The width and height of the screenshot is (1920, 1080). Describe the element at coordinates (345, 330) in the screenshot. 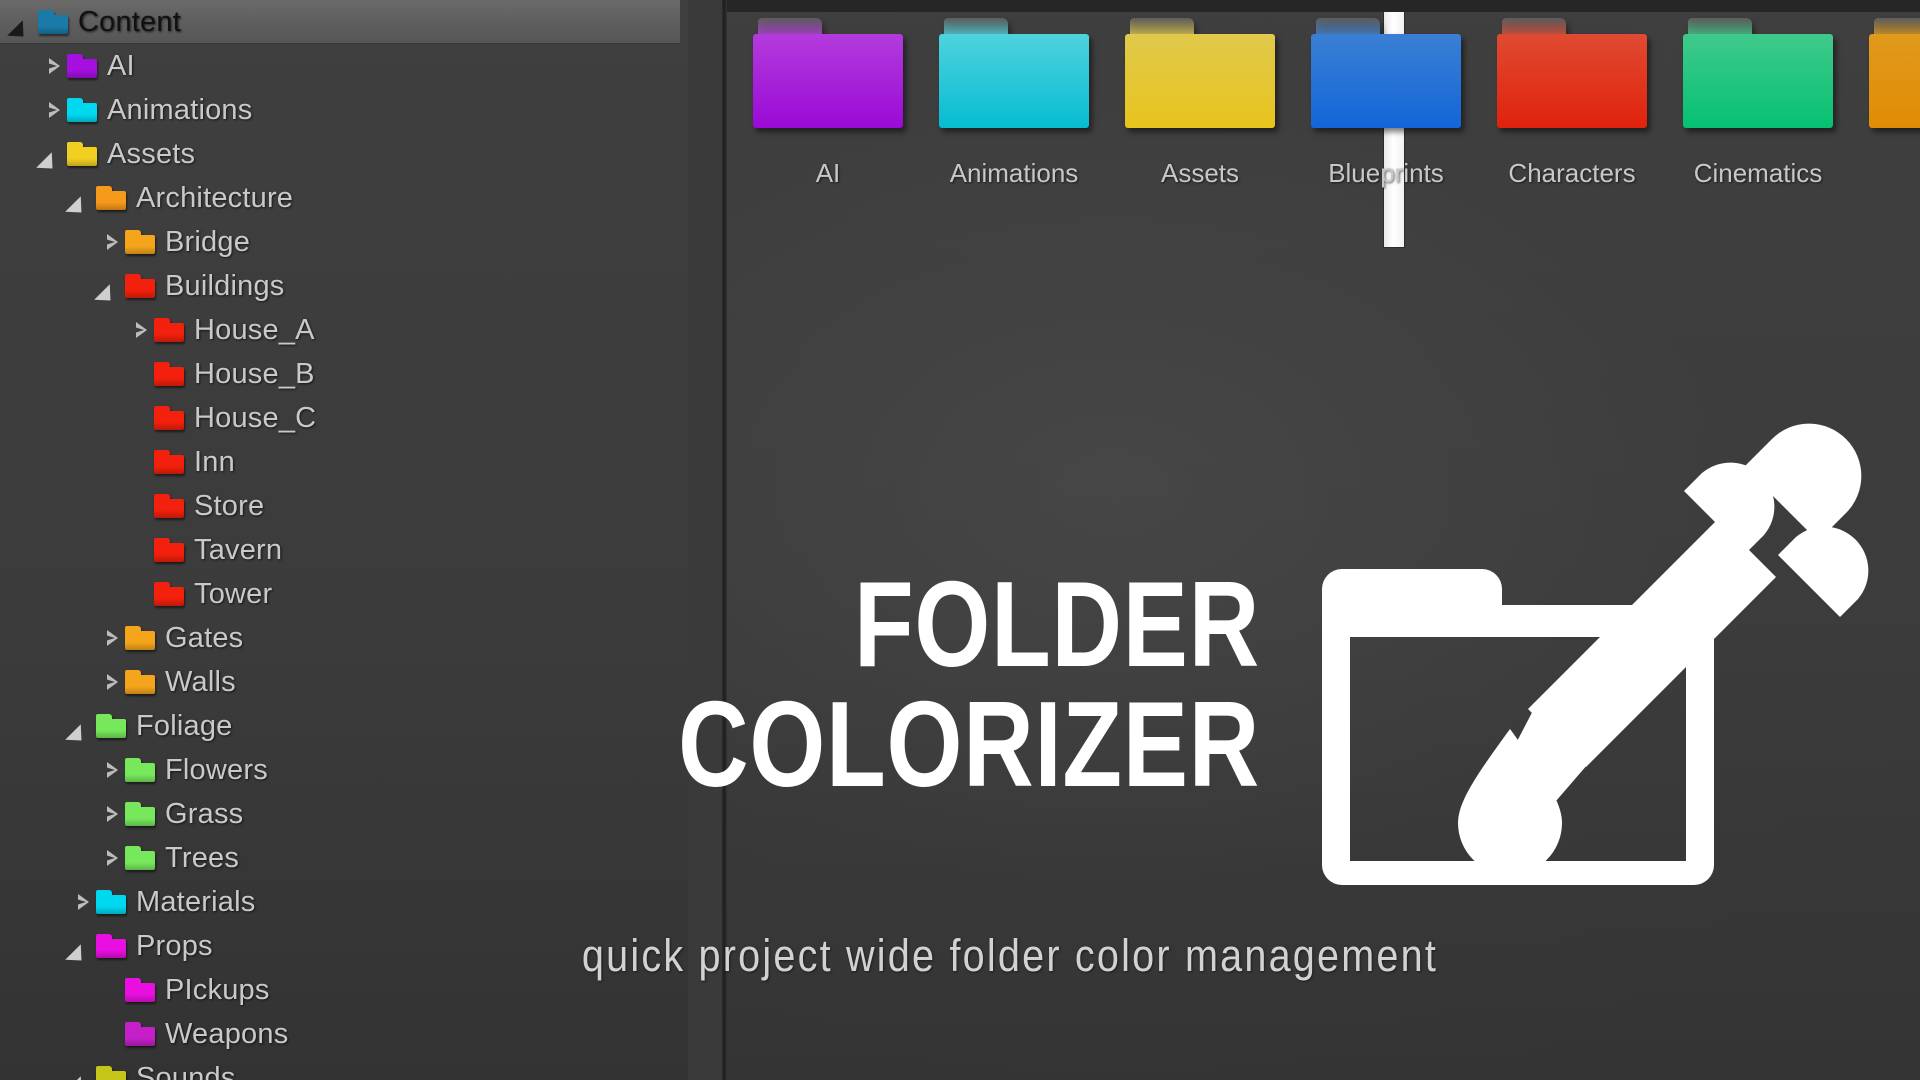

I see `tree-row: House_A` at that location.